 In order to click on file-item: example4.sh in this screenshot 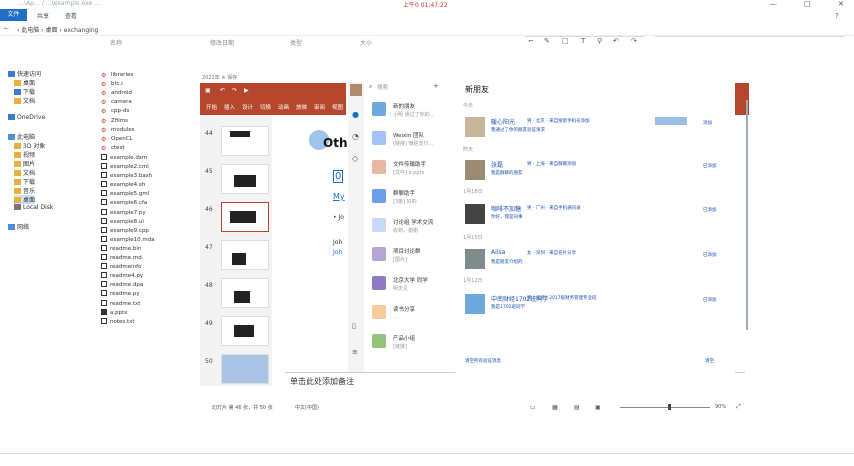, I will do `click(123, 185)`.